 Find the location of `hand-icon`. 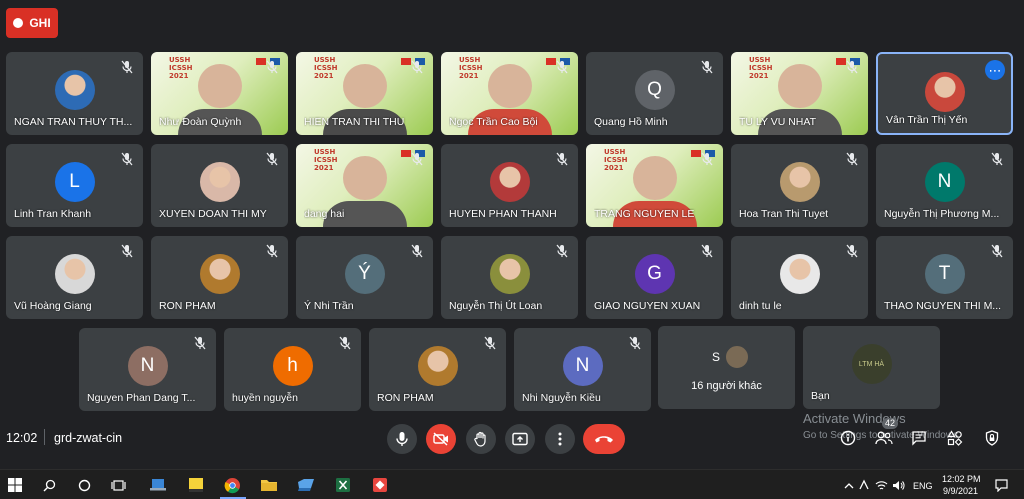

hand-icon is located at coordinates (480, 439).